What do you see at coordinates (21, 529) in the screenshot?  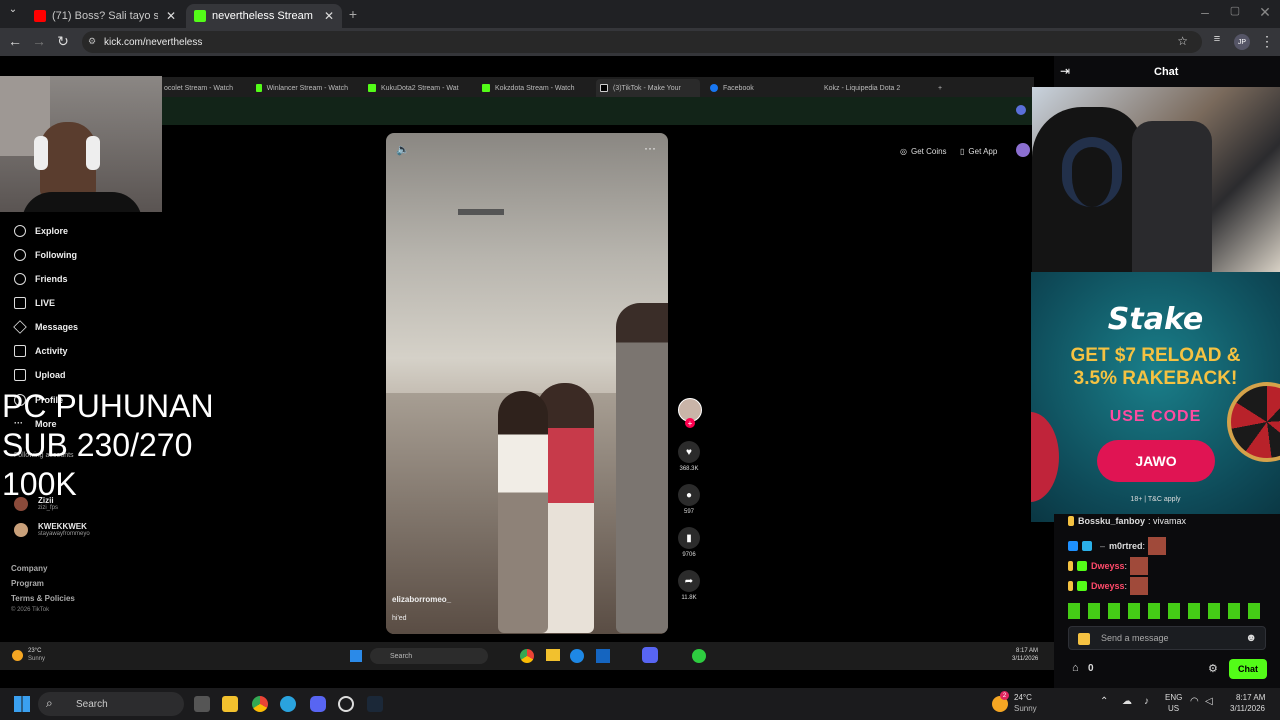 I see `avatar` at bounding box center [21, 529].